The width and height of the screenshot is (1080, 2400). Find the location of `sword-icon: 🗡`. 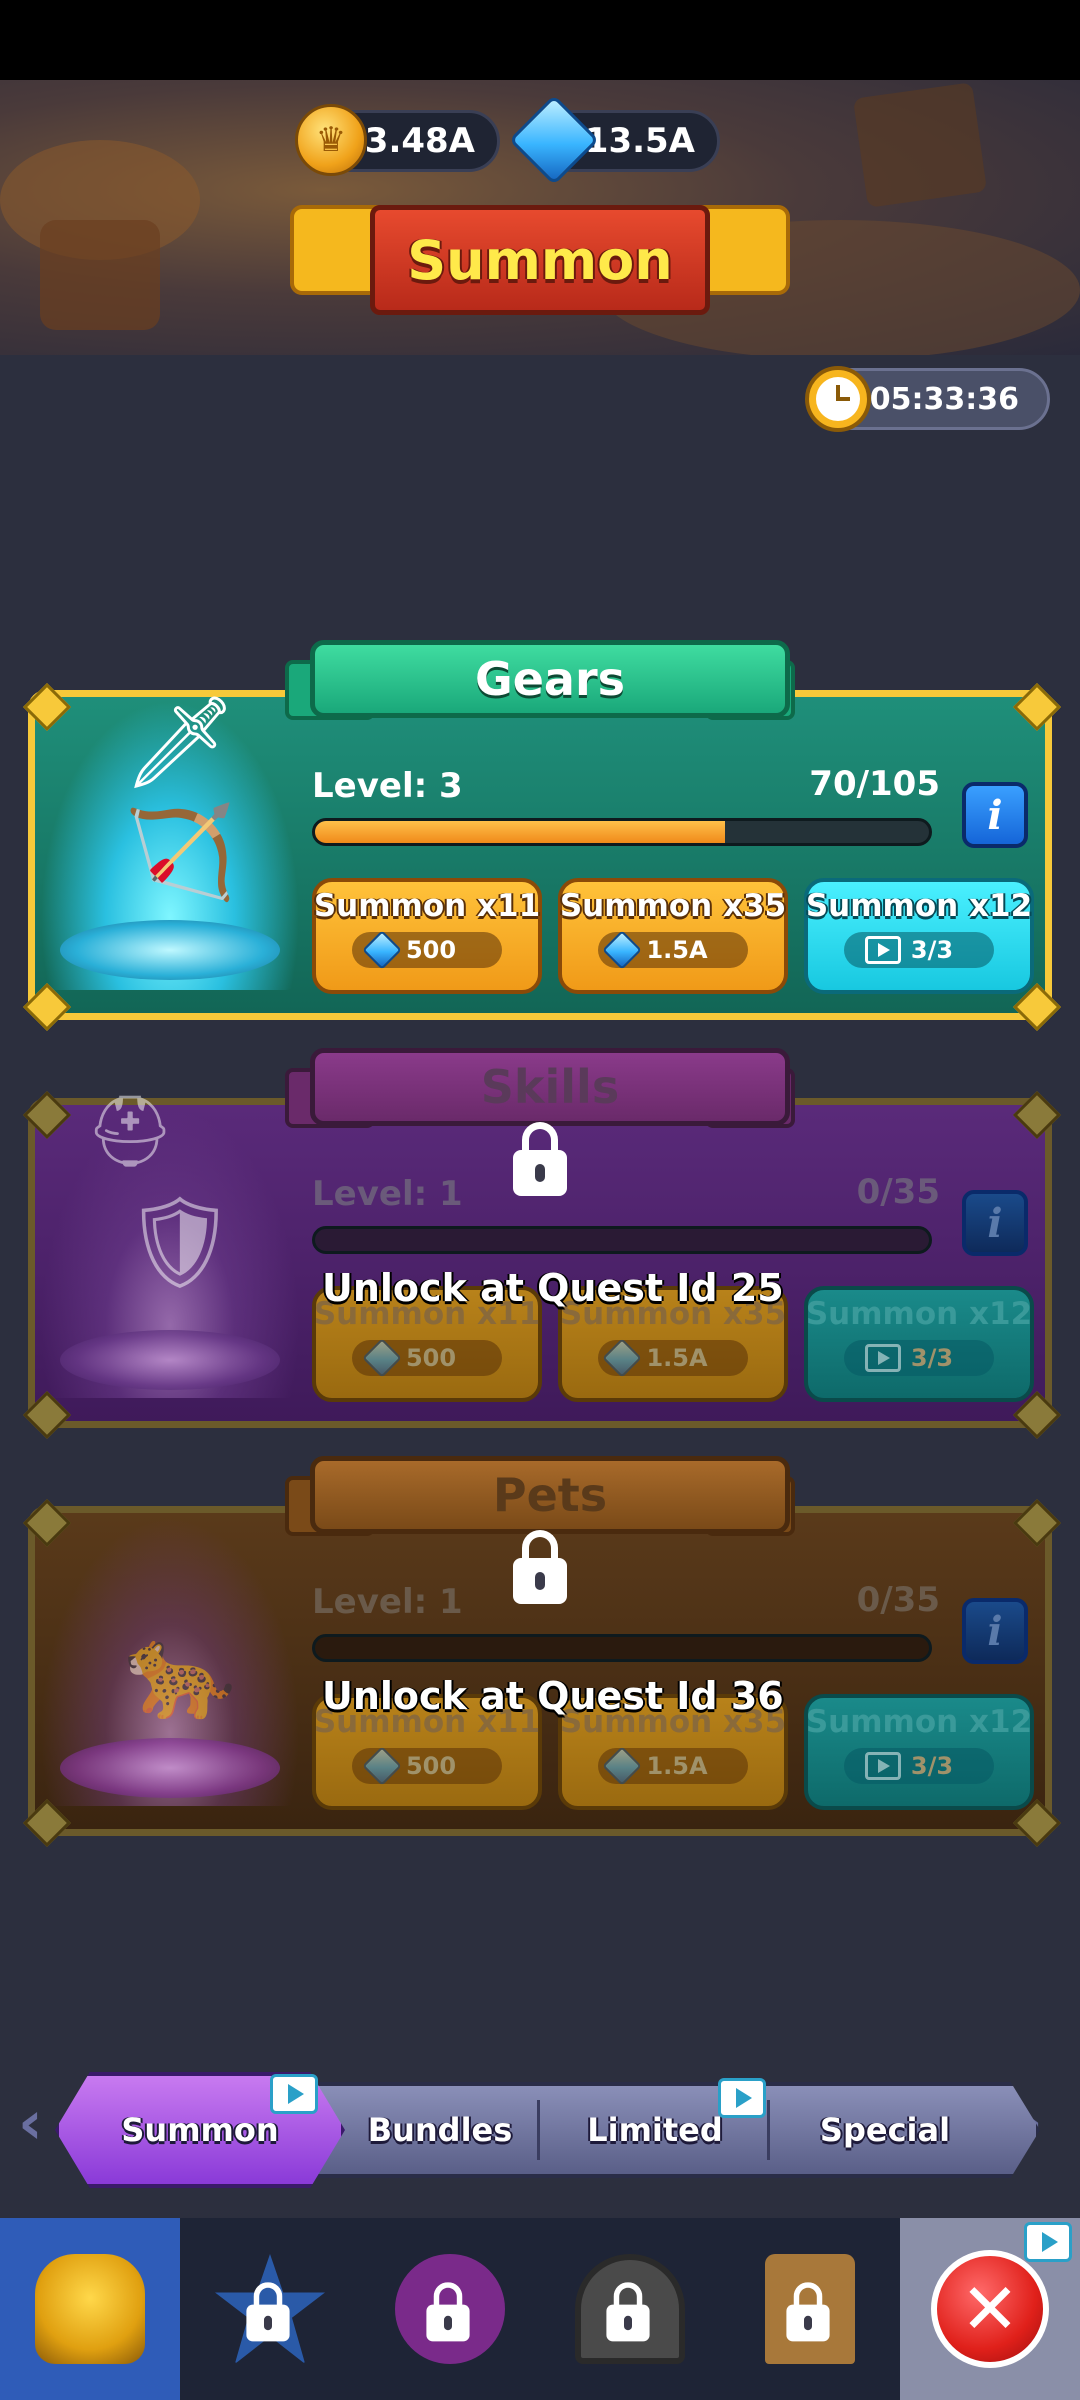

sword-icon: 🗡 is located at coordinates (180, 742).